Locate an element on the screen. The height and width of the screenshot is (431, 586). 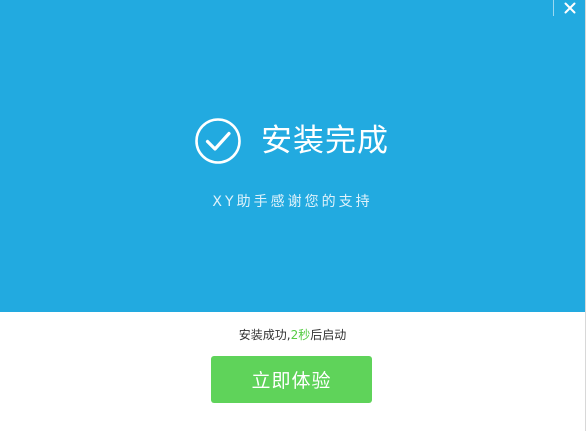
start-now-button: 立即体验 is located at coordinates (291, 379).